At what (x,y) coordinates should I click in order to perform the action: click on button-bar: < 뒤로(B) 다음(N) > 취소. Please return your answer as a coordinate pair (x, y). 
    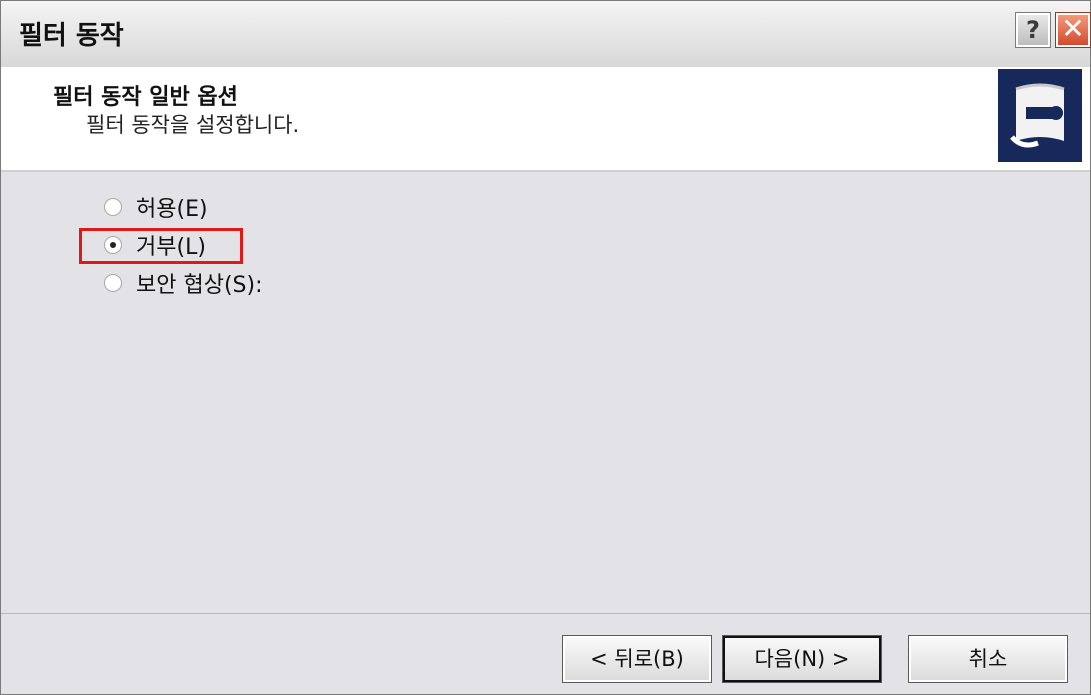
    Looking at the image, I should click on (545, 654).